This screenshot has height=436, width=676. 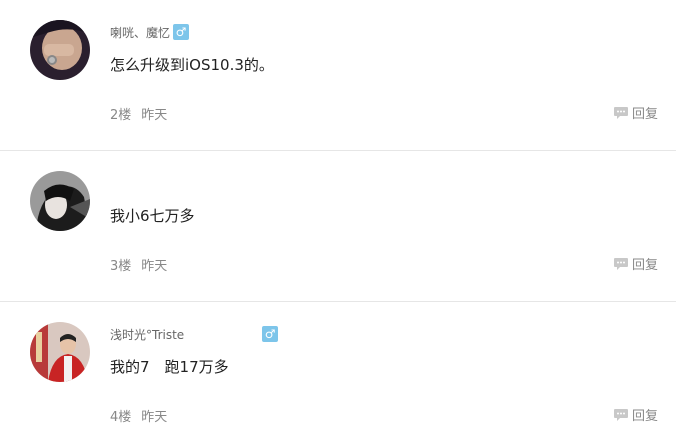 I want to click on username-row: 浅时光°Triste ♂, so click(x=194, y=334).